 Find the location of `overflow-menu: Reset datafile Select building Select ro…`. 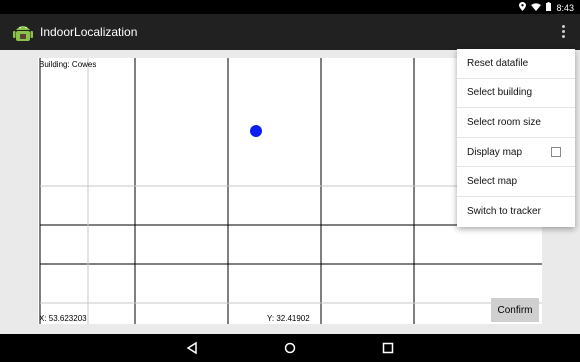

overflow-menu: Reset datafile Select building Select ro… is located at coordinates (516, 138).